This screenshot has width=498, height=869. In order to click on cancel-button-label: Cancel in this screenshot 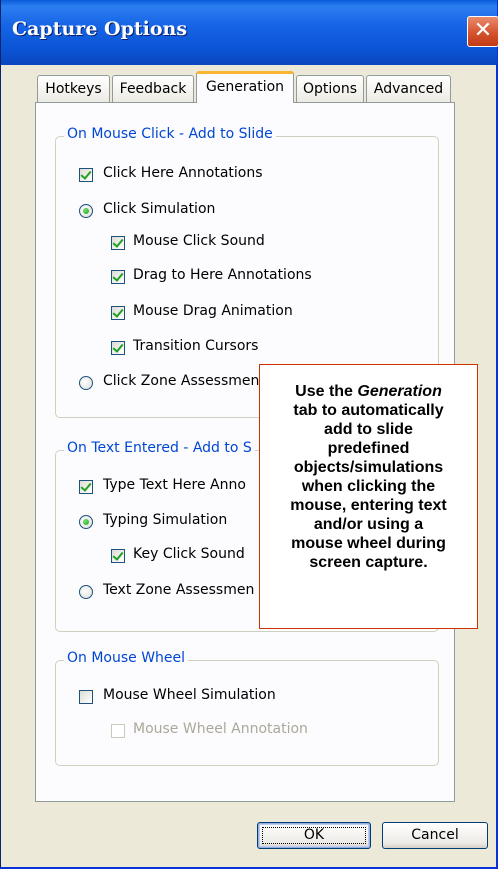, I will do `click(435, 835)`.